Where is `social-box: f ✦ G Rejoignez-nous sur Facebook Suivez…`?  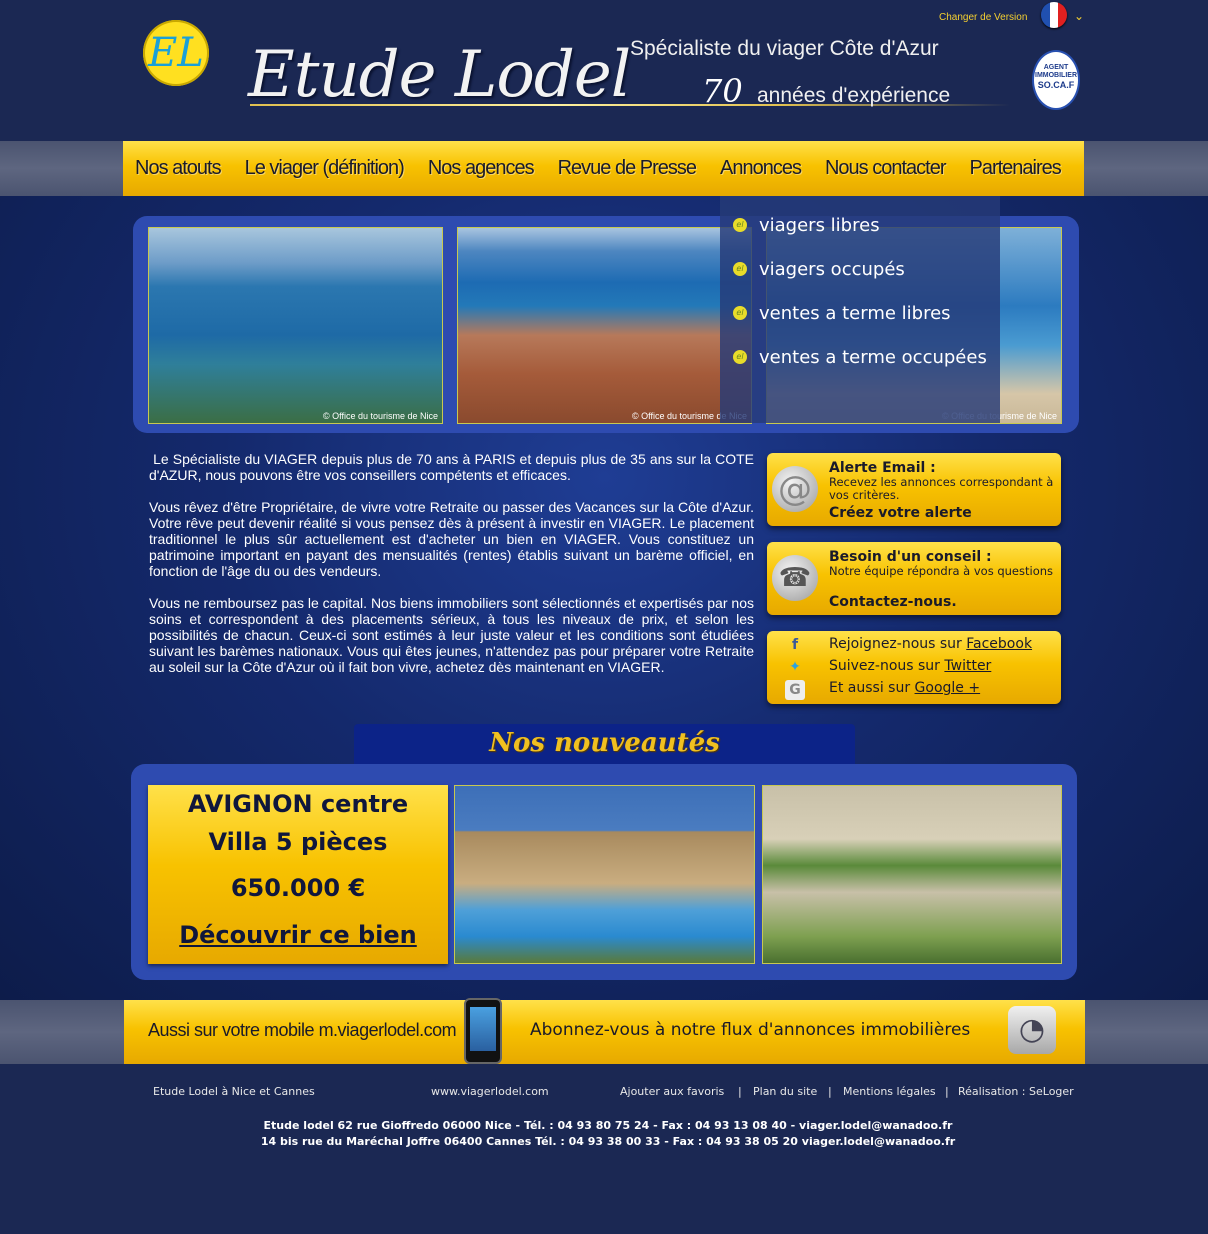 social-box: f ✦ G Rejoignez-nous sur Facebook Suivez… is located at coordinates (914, 667).